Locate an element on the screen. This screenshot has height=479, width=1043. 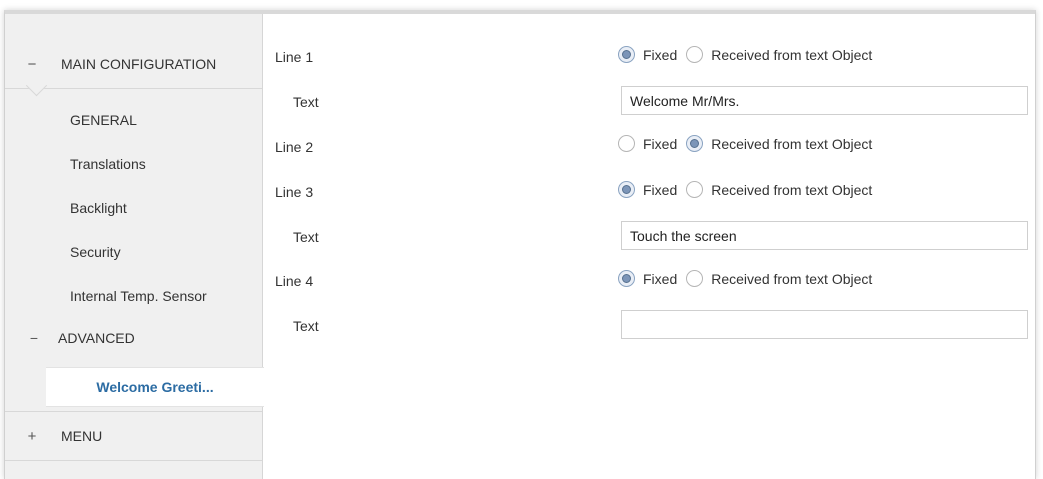
line-4-label: Line 4 is located at coordinates (294, 281).